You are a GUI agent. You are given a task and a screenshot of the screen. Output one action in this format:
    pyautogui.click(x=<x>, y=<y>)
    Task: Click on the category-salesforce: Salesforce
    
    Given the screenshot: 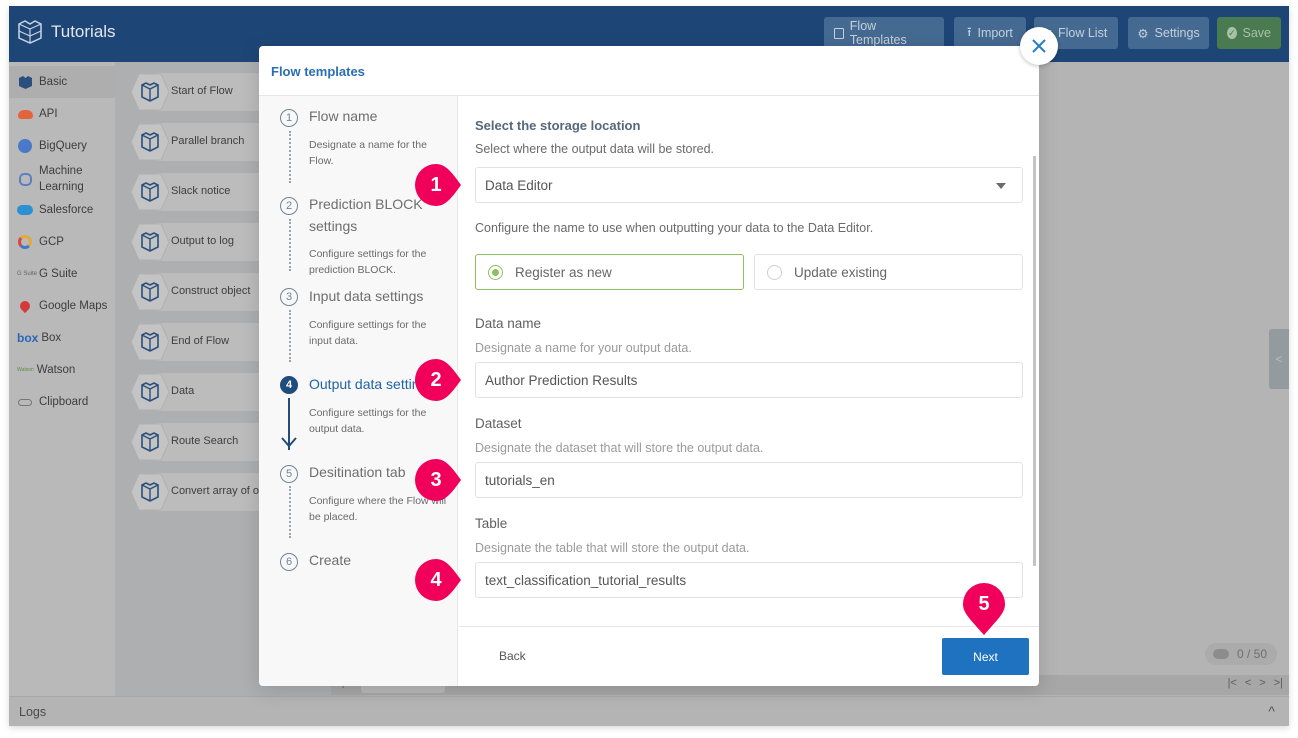 What is the action you would take?
    pyautogui.click(x=62, y=210)
    